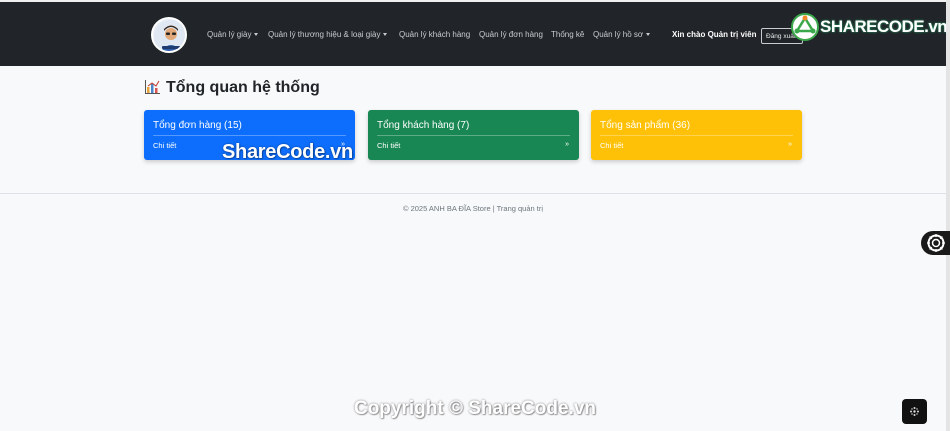  Describe the element at coordinates (328, 34) in the screenshot. I see `nav-brands-dropdown: Quản lý thương hiệu & loại giày` at that location.